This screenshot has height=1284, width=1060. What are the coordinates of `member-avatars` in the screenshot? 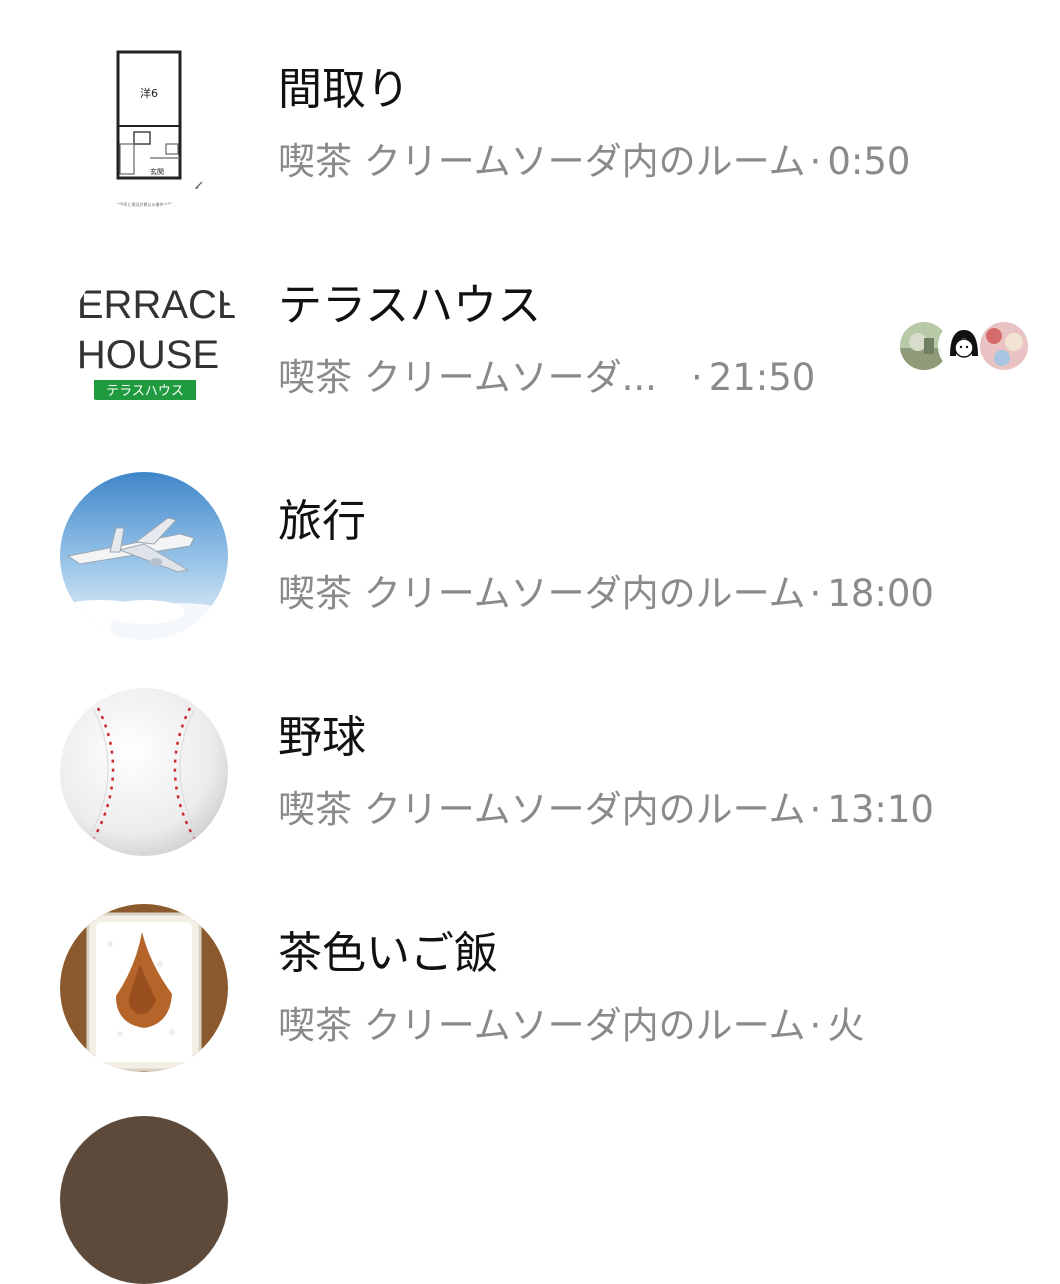 It's located at (964, 346).